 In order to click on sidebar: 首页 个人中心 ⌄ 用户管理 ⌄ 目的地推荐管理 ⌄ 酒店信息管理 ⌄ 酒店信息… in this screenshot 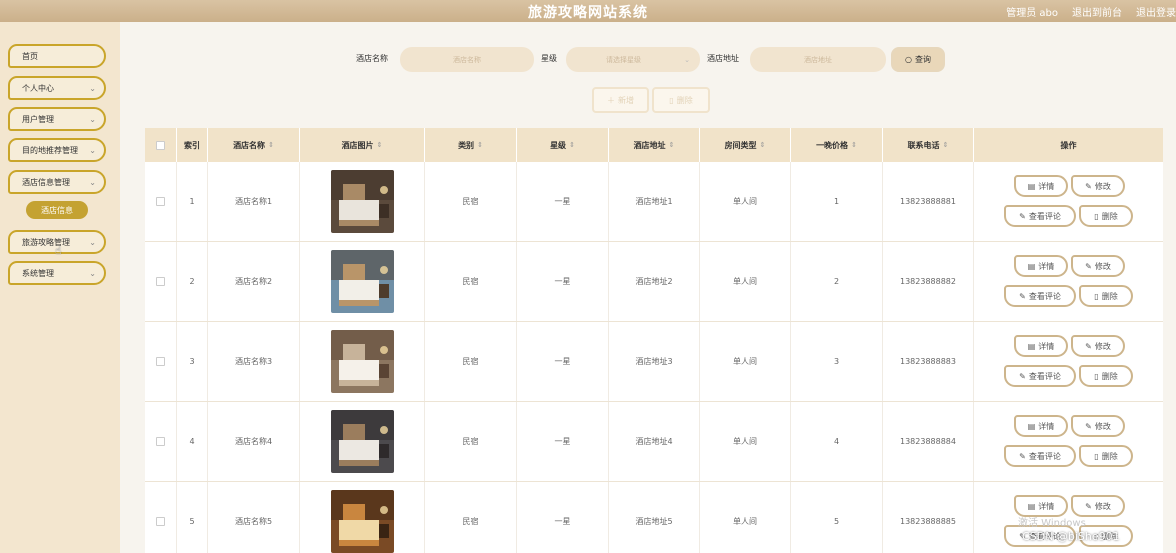, I will do `click(60, 287)`.